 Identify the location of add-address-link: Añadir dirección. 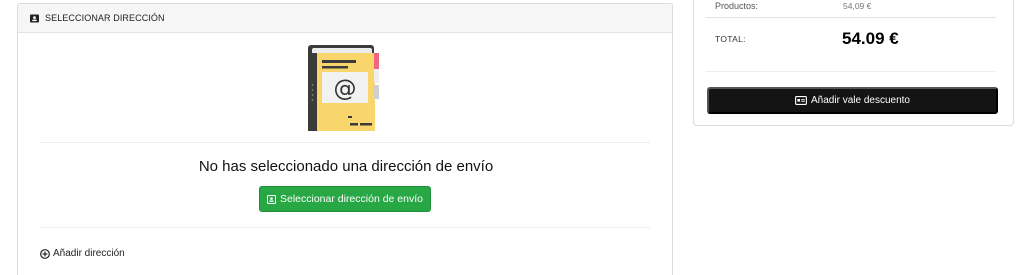
(82, 253).